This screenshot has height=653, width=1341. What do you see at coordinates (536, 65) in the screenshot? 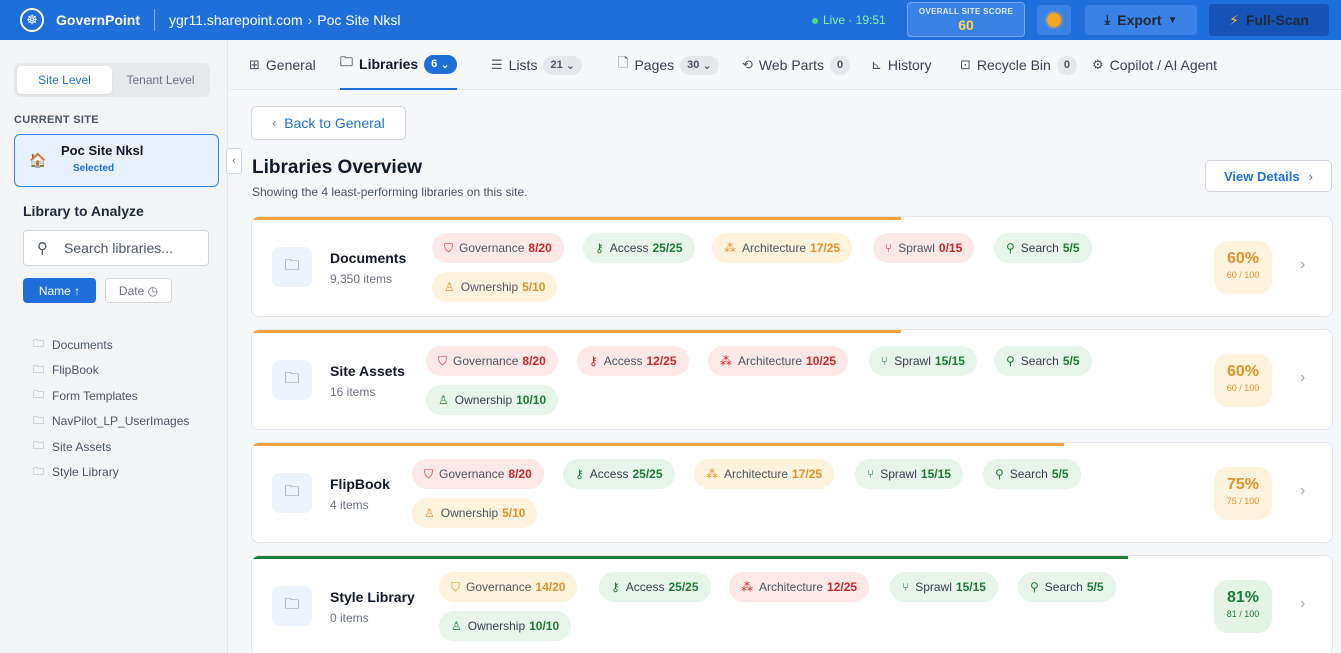
I see `tab-lists: ☰ Lists 21 ⌄` at bounding box center [536, 65].